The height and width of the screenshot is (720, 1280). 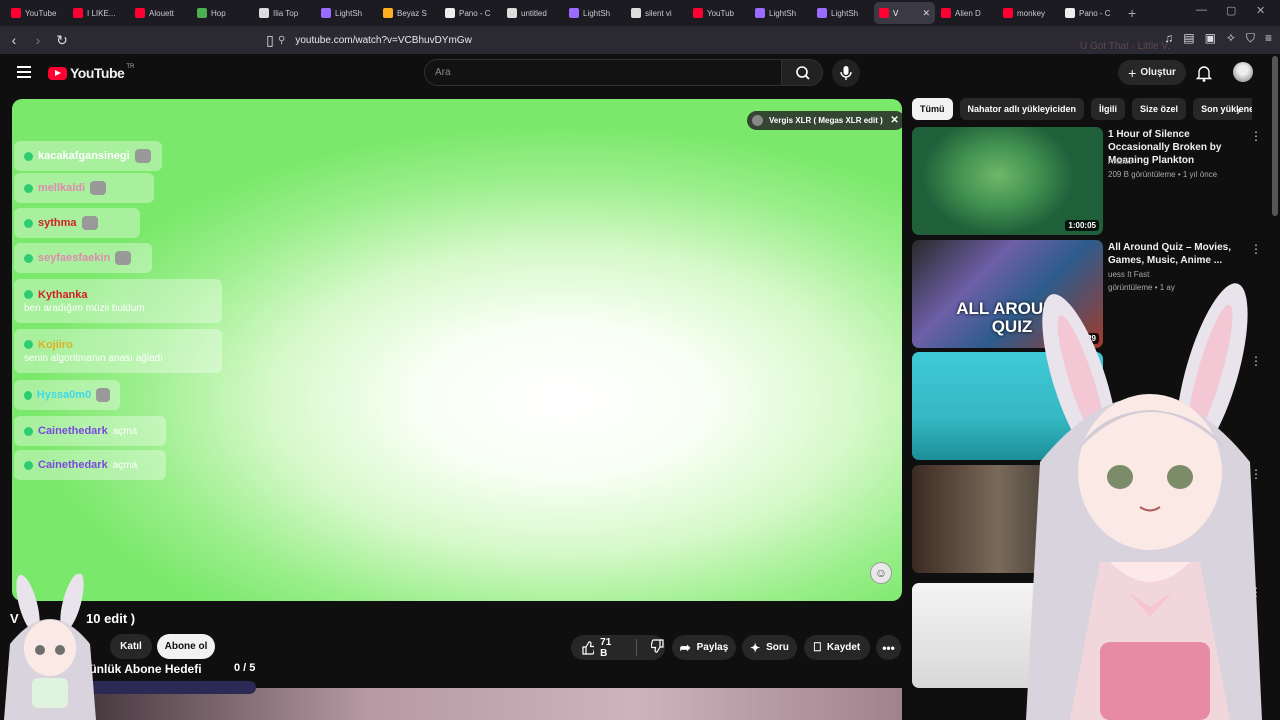 What do you see at coordinates (1158, 72) in the screenshot?
I see `create-label: Oluştur` at bounding box center [1158, 72].